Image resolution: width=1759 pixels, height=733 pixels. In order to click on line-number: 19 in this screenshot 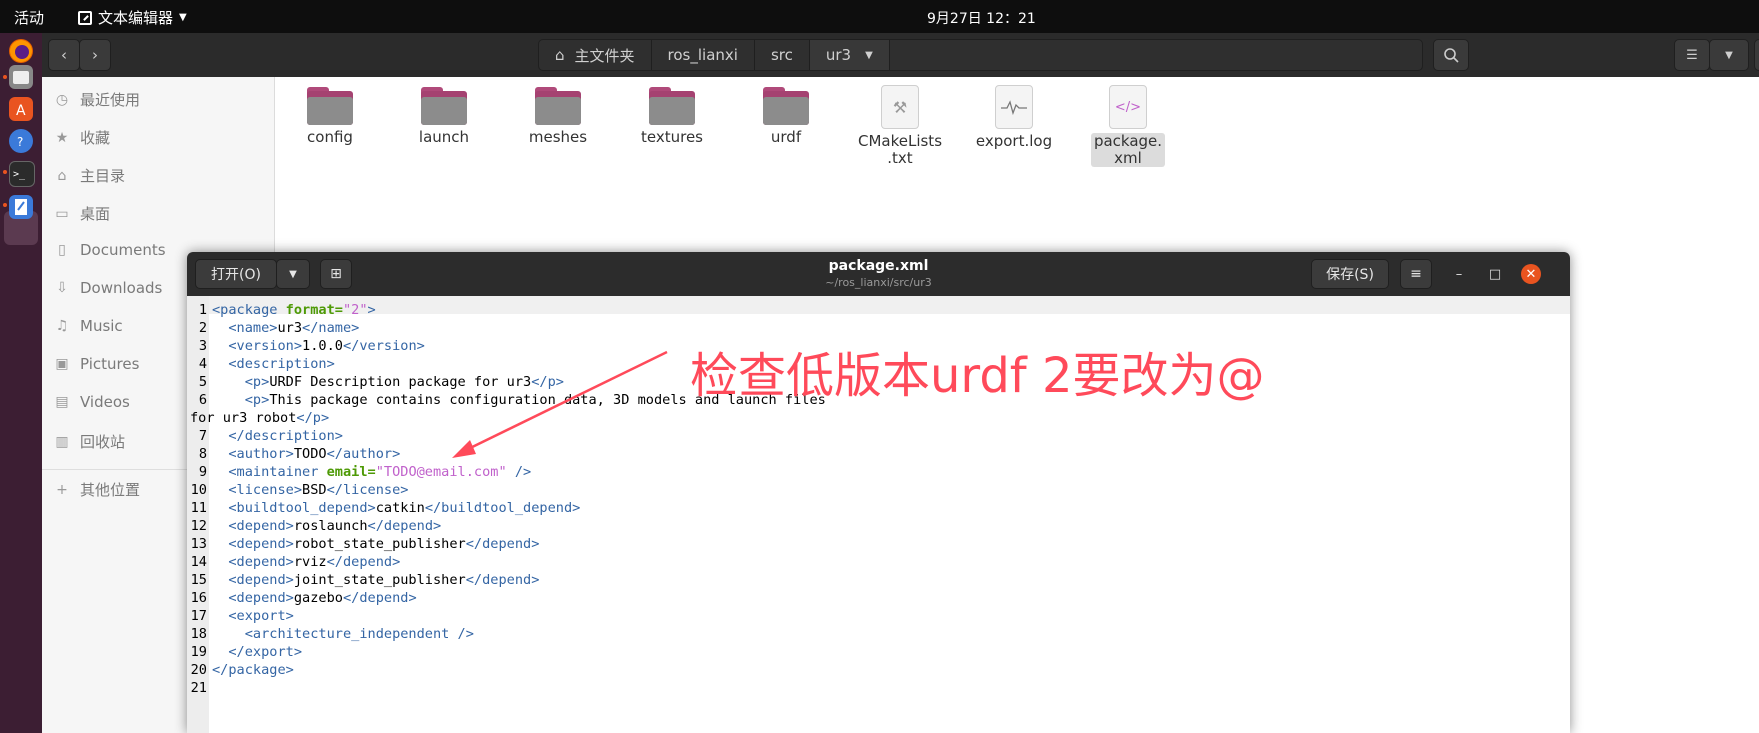, I will do `click(198, 652)`.